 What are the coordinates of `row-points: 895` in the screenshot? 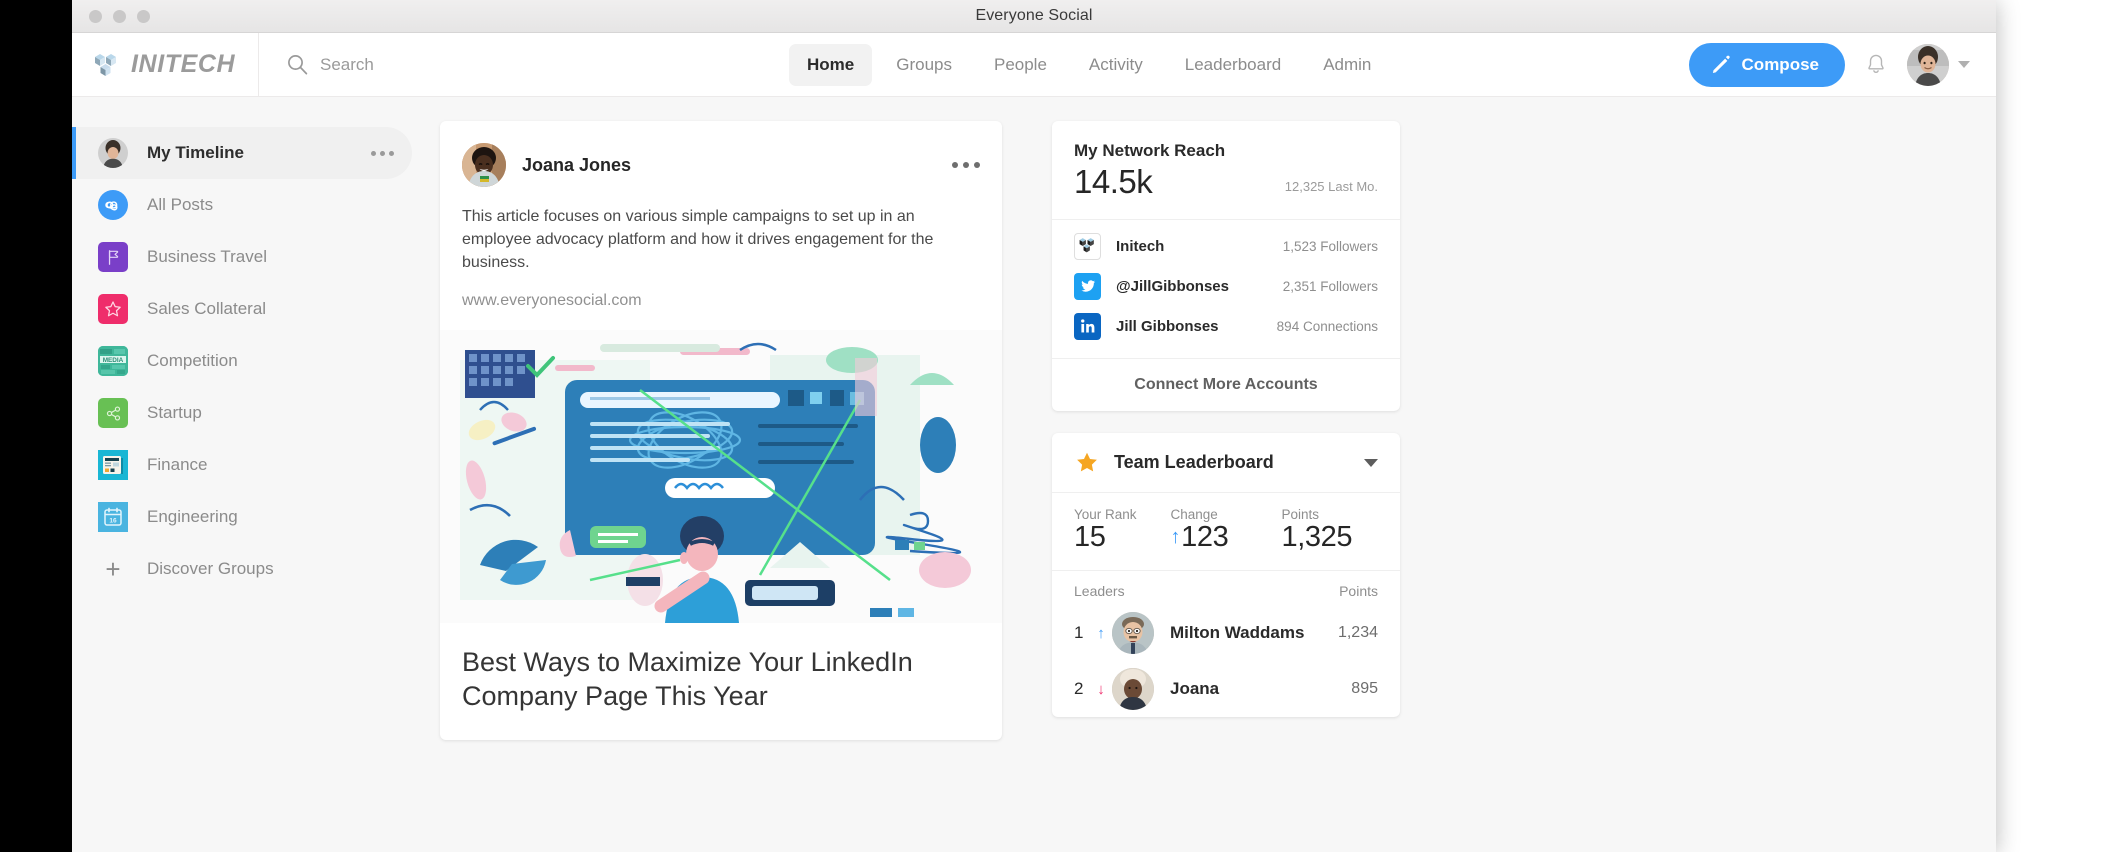 It's located at (1364, 688).